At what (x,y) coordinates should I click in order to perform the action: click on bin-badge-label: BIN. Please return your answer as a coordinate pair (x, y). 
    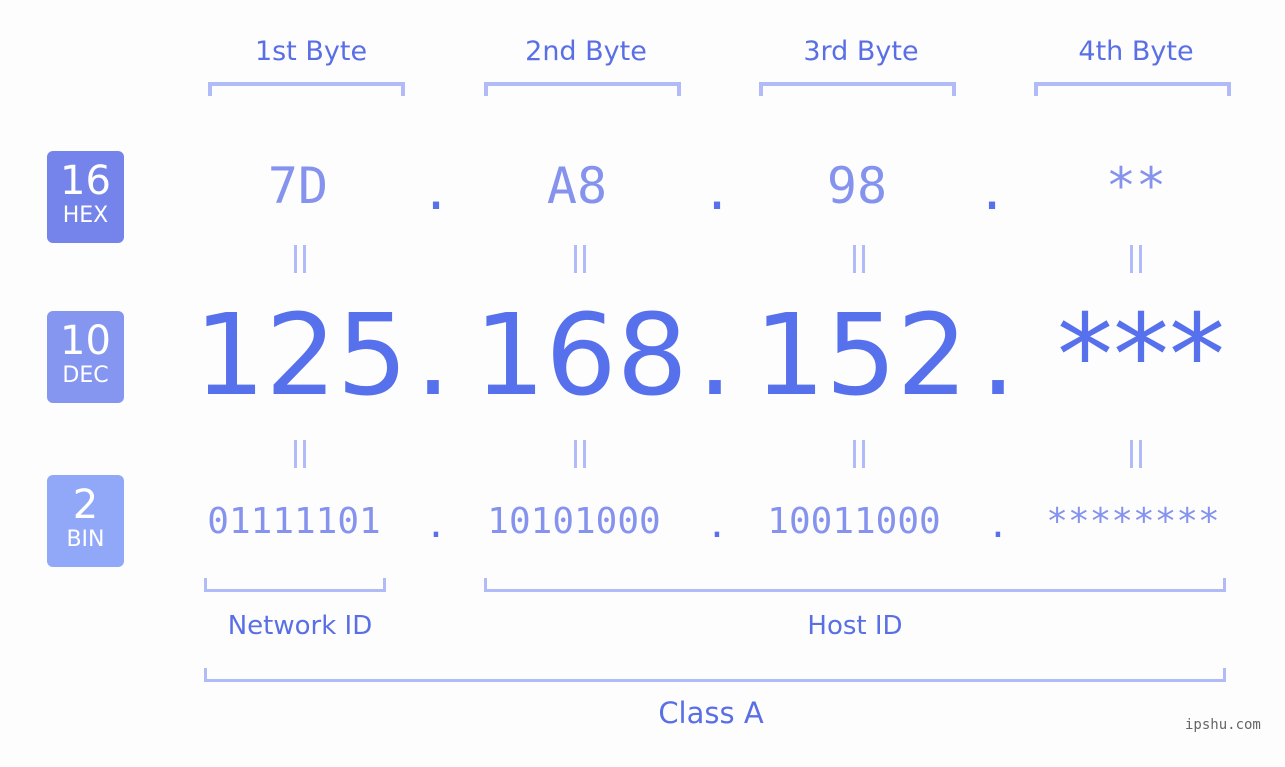
    Looking at the image, I should click on (85, 539).